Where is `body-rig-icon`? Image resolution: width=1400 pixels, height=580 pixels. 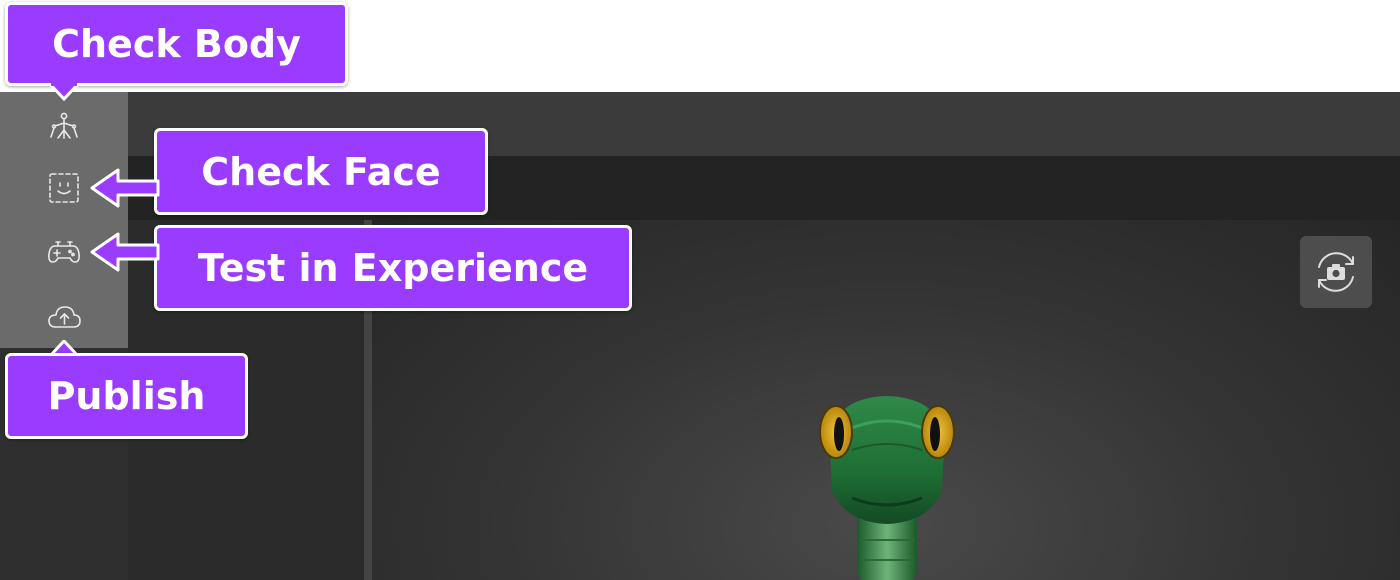
body-rig-icon is located at coordinates (64, 125).